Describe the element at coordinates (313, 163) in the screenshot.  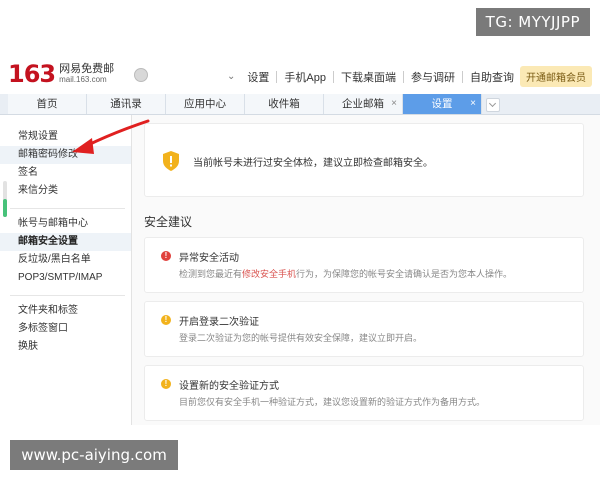
I see `security-alert-text: 当前帐号未进行过安全体检，建议立即检查邮箱安全。` at that location.